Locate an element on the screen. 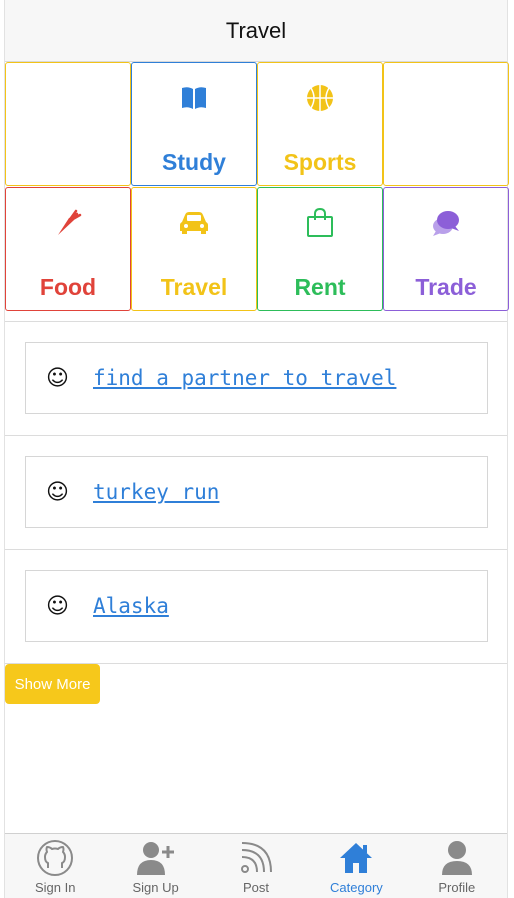 This screenshot has width=514, height=898. tab-post: Post is located at coordinates (256, 866).